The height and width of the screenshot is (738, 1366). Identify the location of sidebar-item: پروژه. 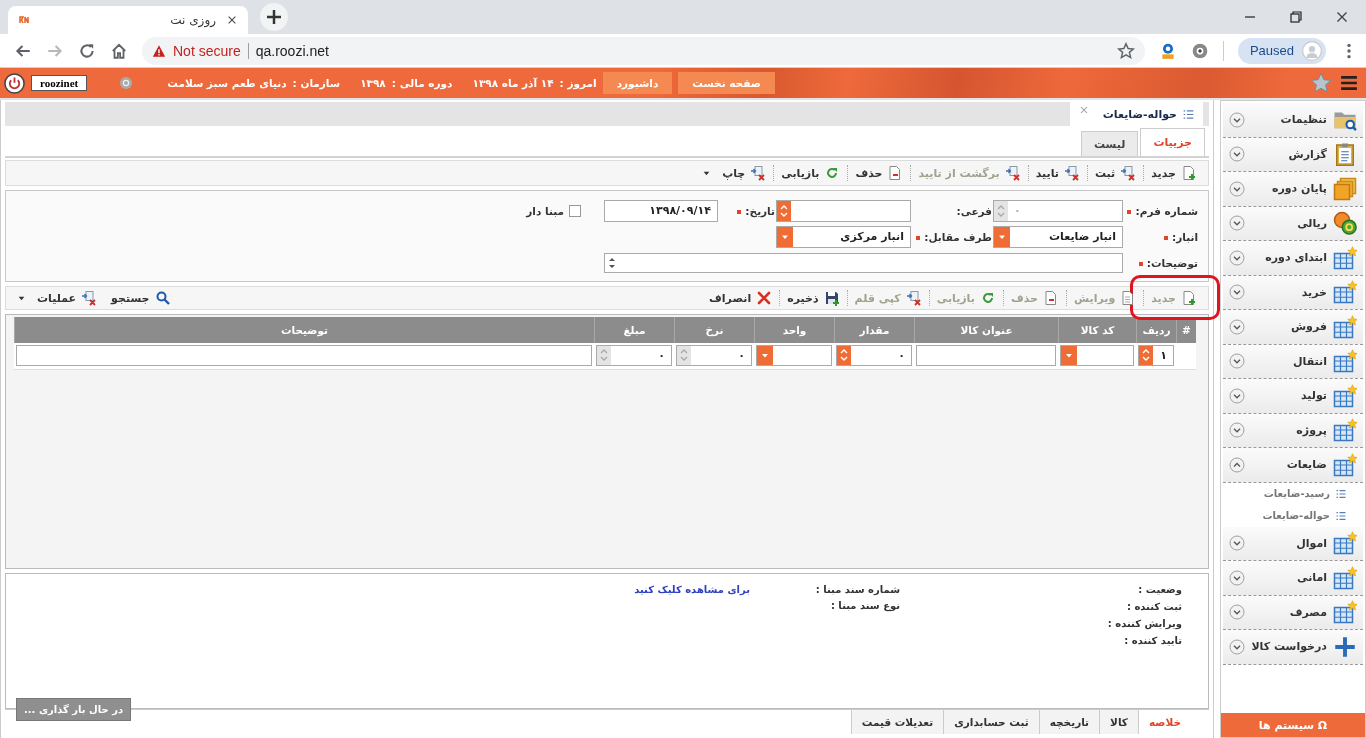
(1293, 430).